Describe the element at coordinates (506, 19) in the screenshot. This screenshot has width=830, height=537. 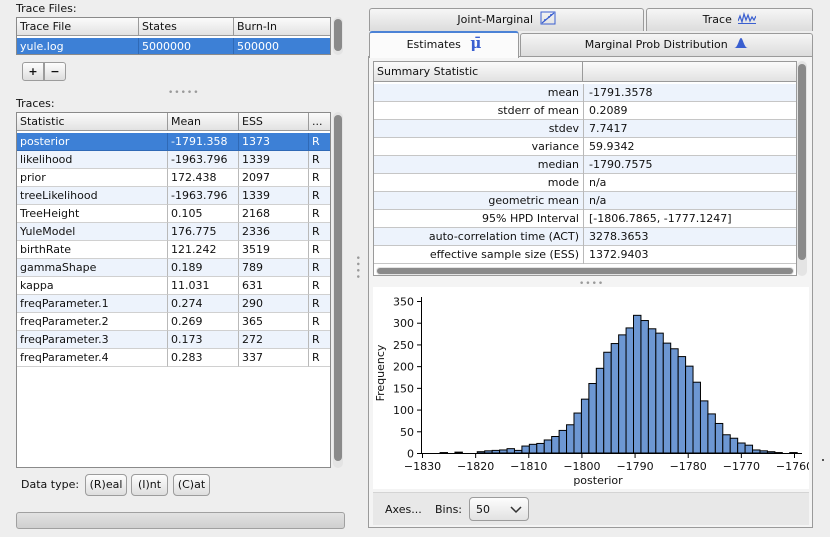
I see `tab-joint-marginal: Joint-Marginal` at that location.